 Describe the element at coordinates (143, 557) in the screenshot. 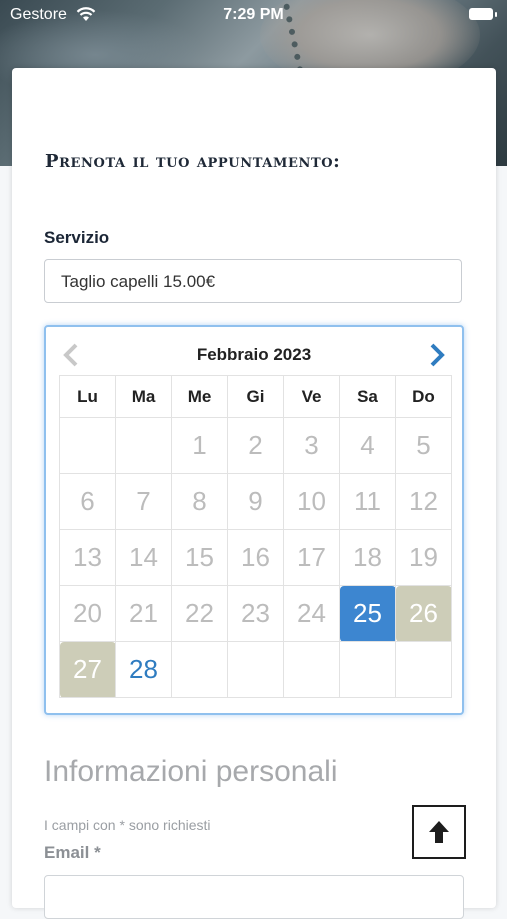

I see `calendar-day: 14` at that location.